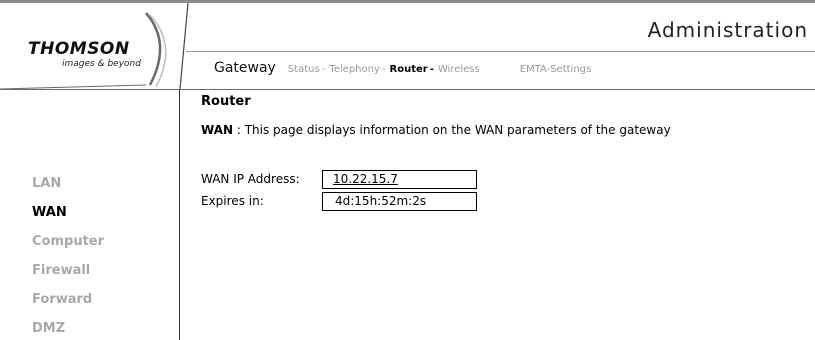  What do you see at coordinates (727, 30) in the screenshot?
I see `page-title: Administration` at bounding box center [727, 30].